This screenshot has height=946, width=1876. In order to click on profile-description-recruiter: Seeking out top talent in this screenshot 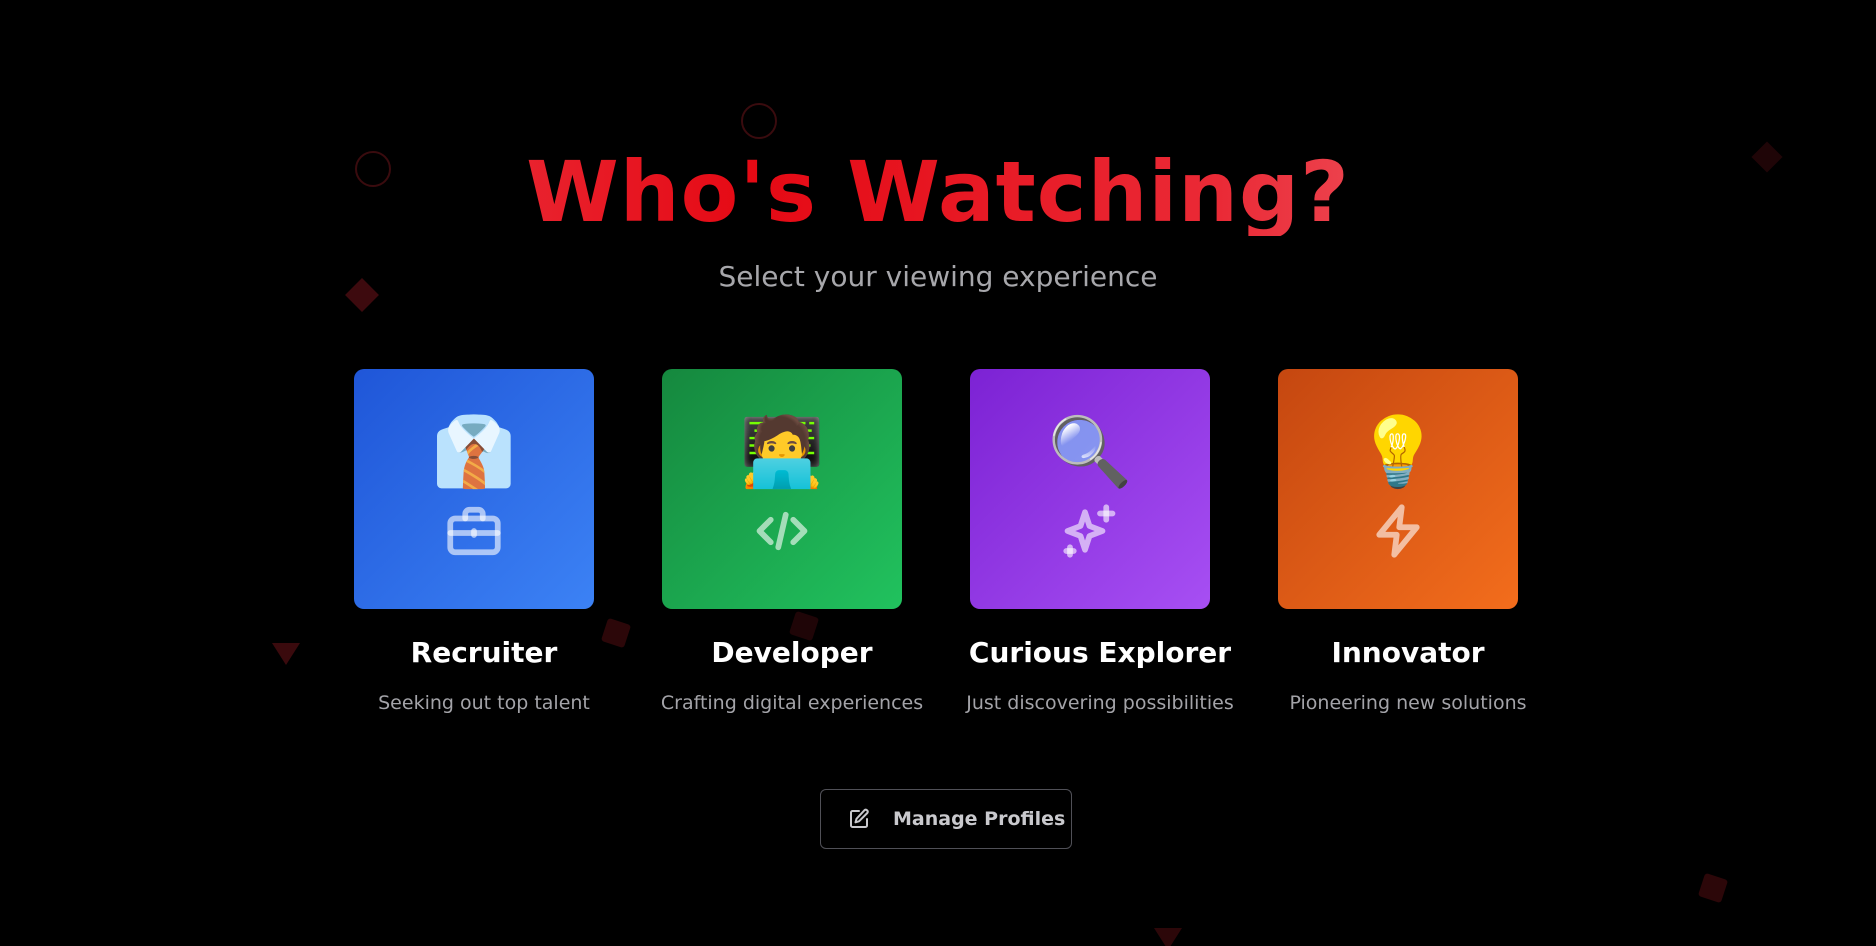, I will do `click(484, 703)`.